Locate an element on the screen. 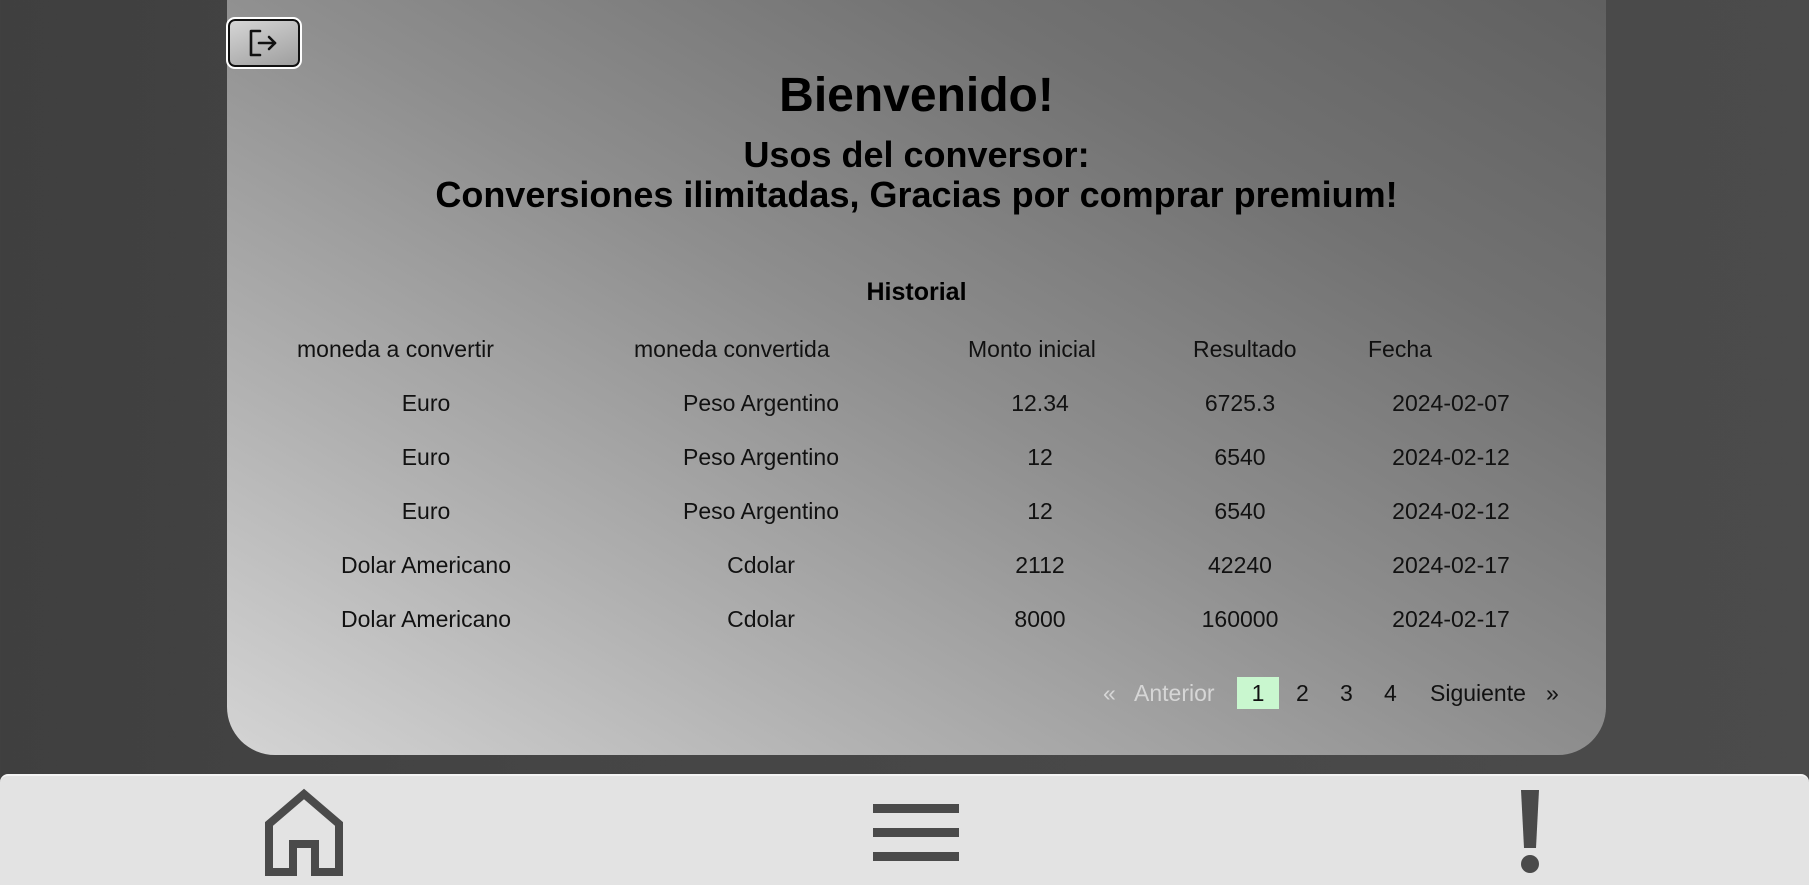 This screenshot has height=885, width=1809. logout-button is located at coordinates (264, 43).